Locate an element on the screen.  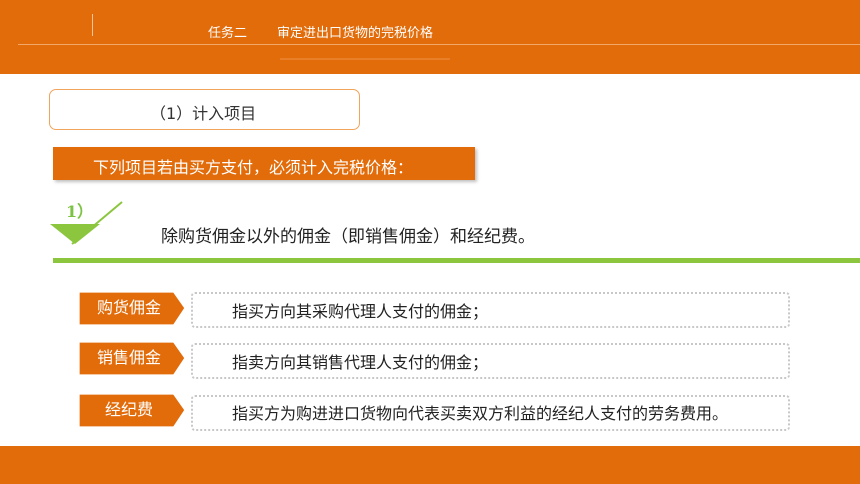
green-divider is located at coordinates (456, 260).